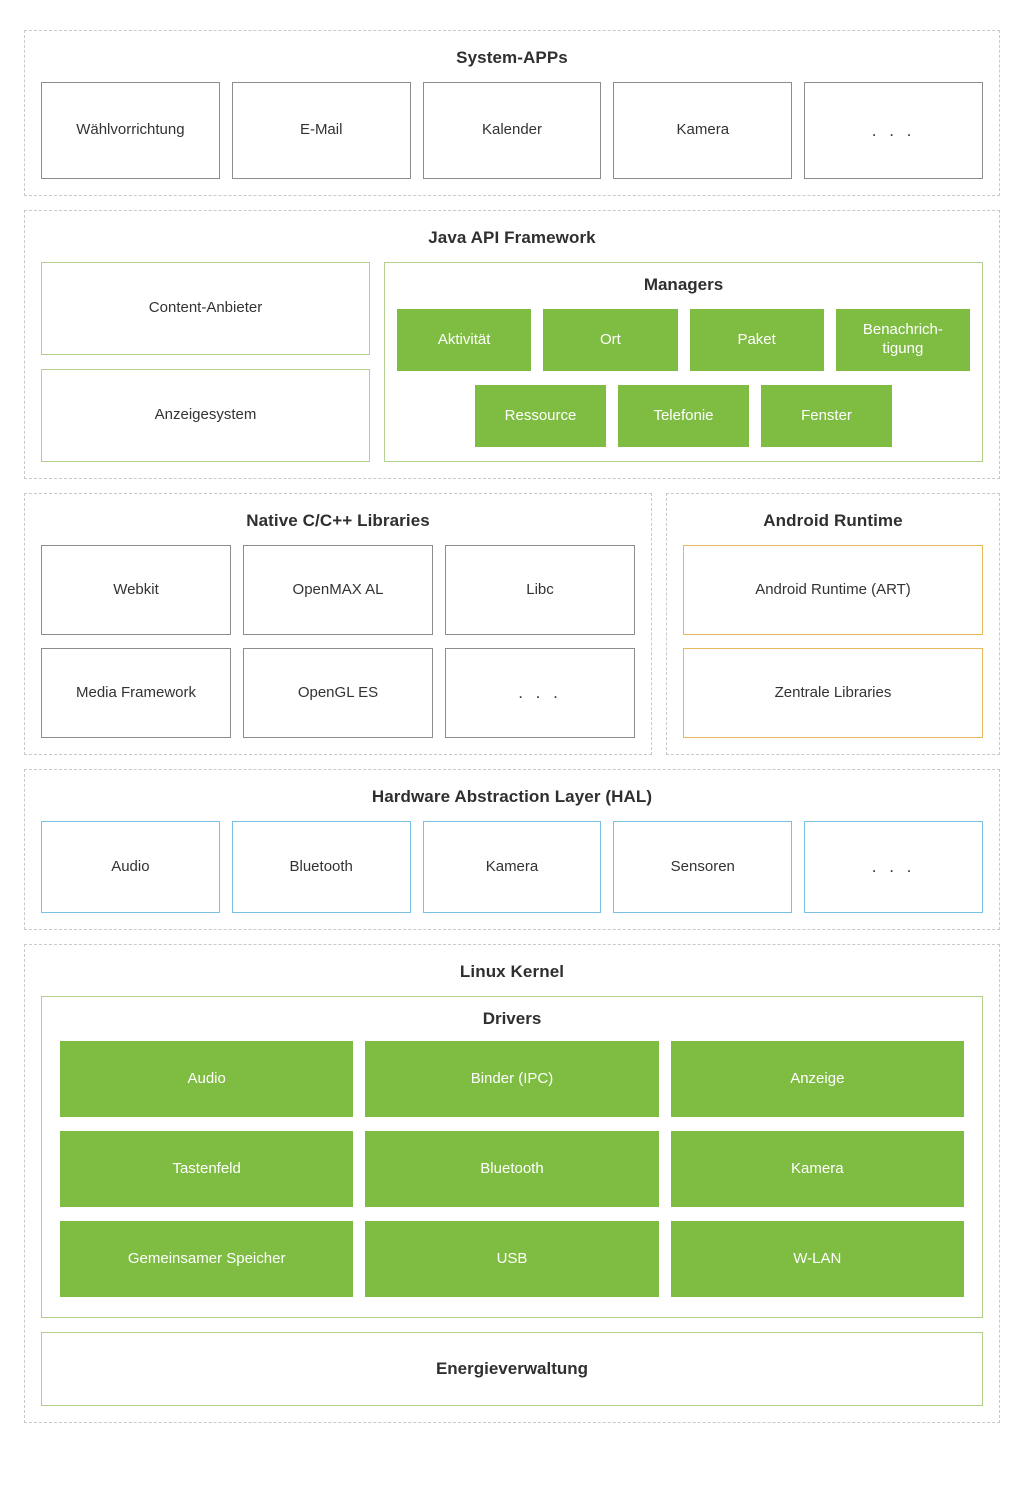  I want to click on driver-label: Anzeige, so click(817, 1078).